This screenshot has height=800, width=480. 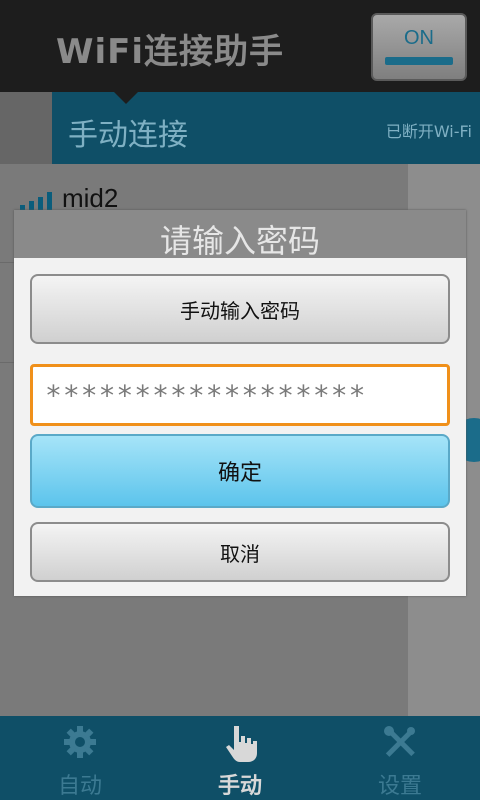 What do you see at coordinates (240, 552) in the screenshot?
I see `cancel-button: 取消` at bounding box center [240, 552].